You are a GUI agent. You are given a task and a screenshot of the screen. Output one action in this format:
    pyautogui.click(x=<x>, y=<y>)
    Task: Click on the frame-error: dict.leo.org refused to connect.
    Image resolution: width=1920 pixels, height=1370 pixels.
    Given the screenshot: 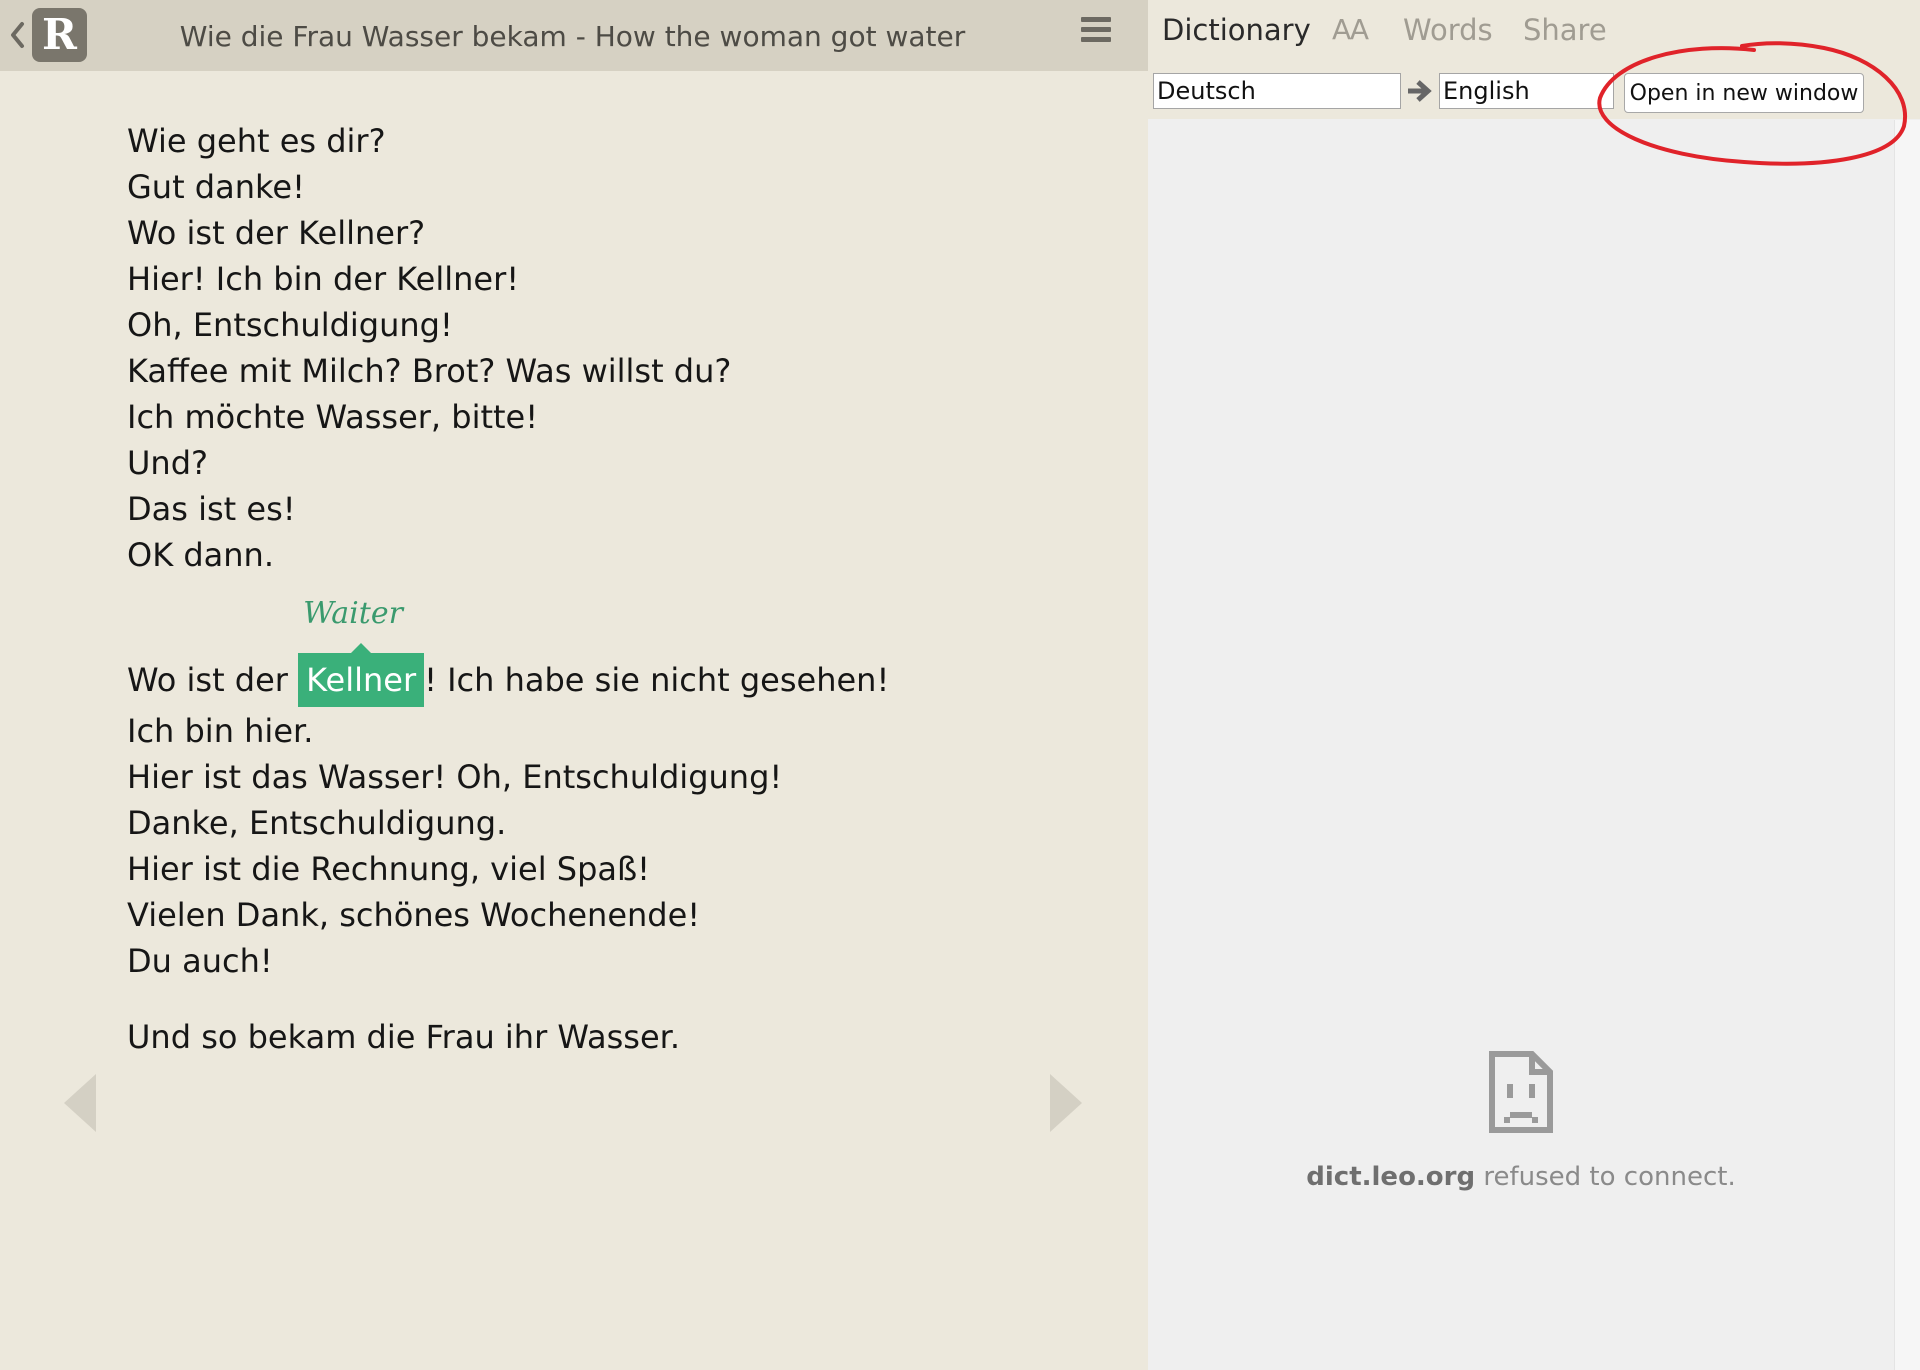 What is the action you would take?
    pyautogui.click(x=1521, y=1121)
    